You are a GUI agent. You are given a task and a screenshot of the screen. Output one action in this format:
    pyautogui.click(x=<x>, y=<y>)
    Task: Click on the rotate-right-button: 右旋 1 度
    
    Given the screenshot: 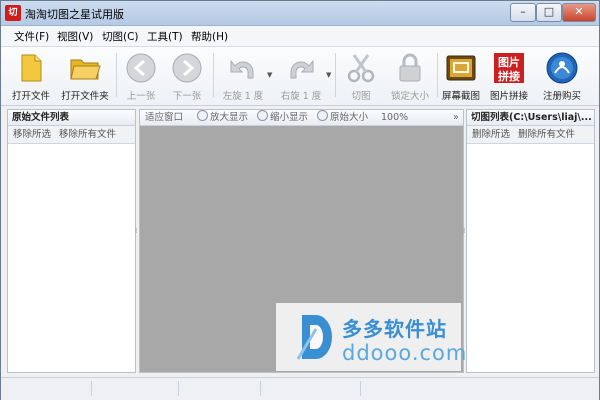 What is the action you would take?
    pyautogui.click(x=301, y=76)
    